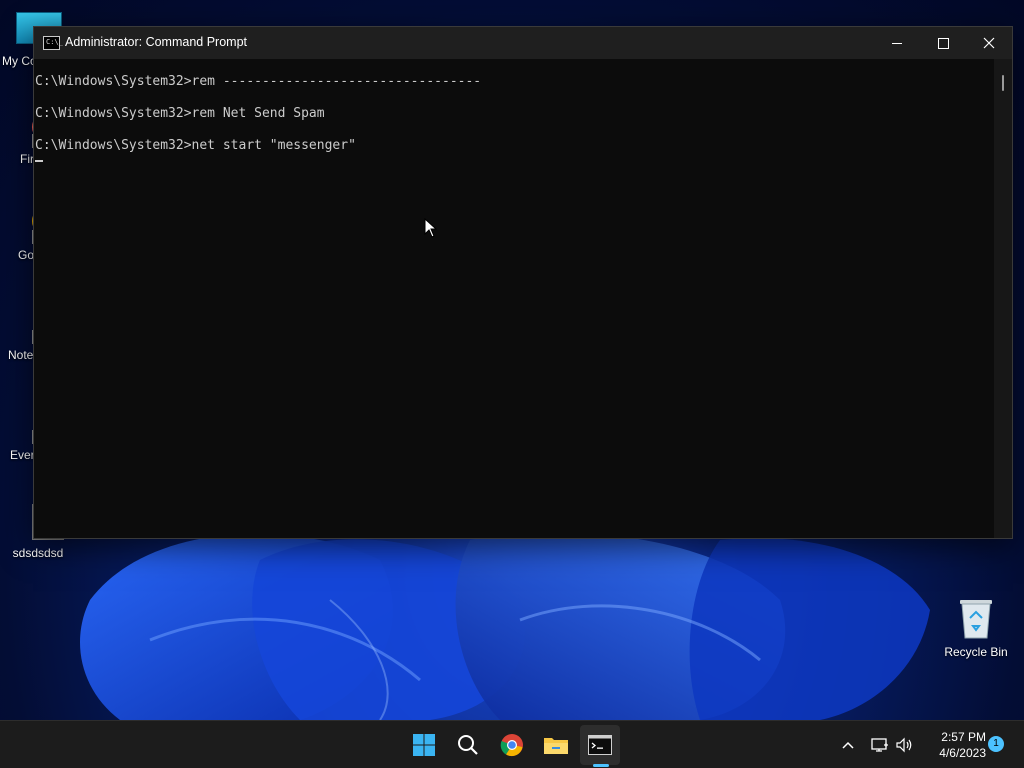 Image resolution: width=1024 pixels, height=768 pixels. Describe the element at coordinates (38, 553) in the screenshot. I see `desktop-icon-label: sdsdsdsd` at that location.